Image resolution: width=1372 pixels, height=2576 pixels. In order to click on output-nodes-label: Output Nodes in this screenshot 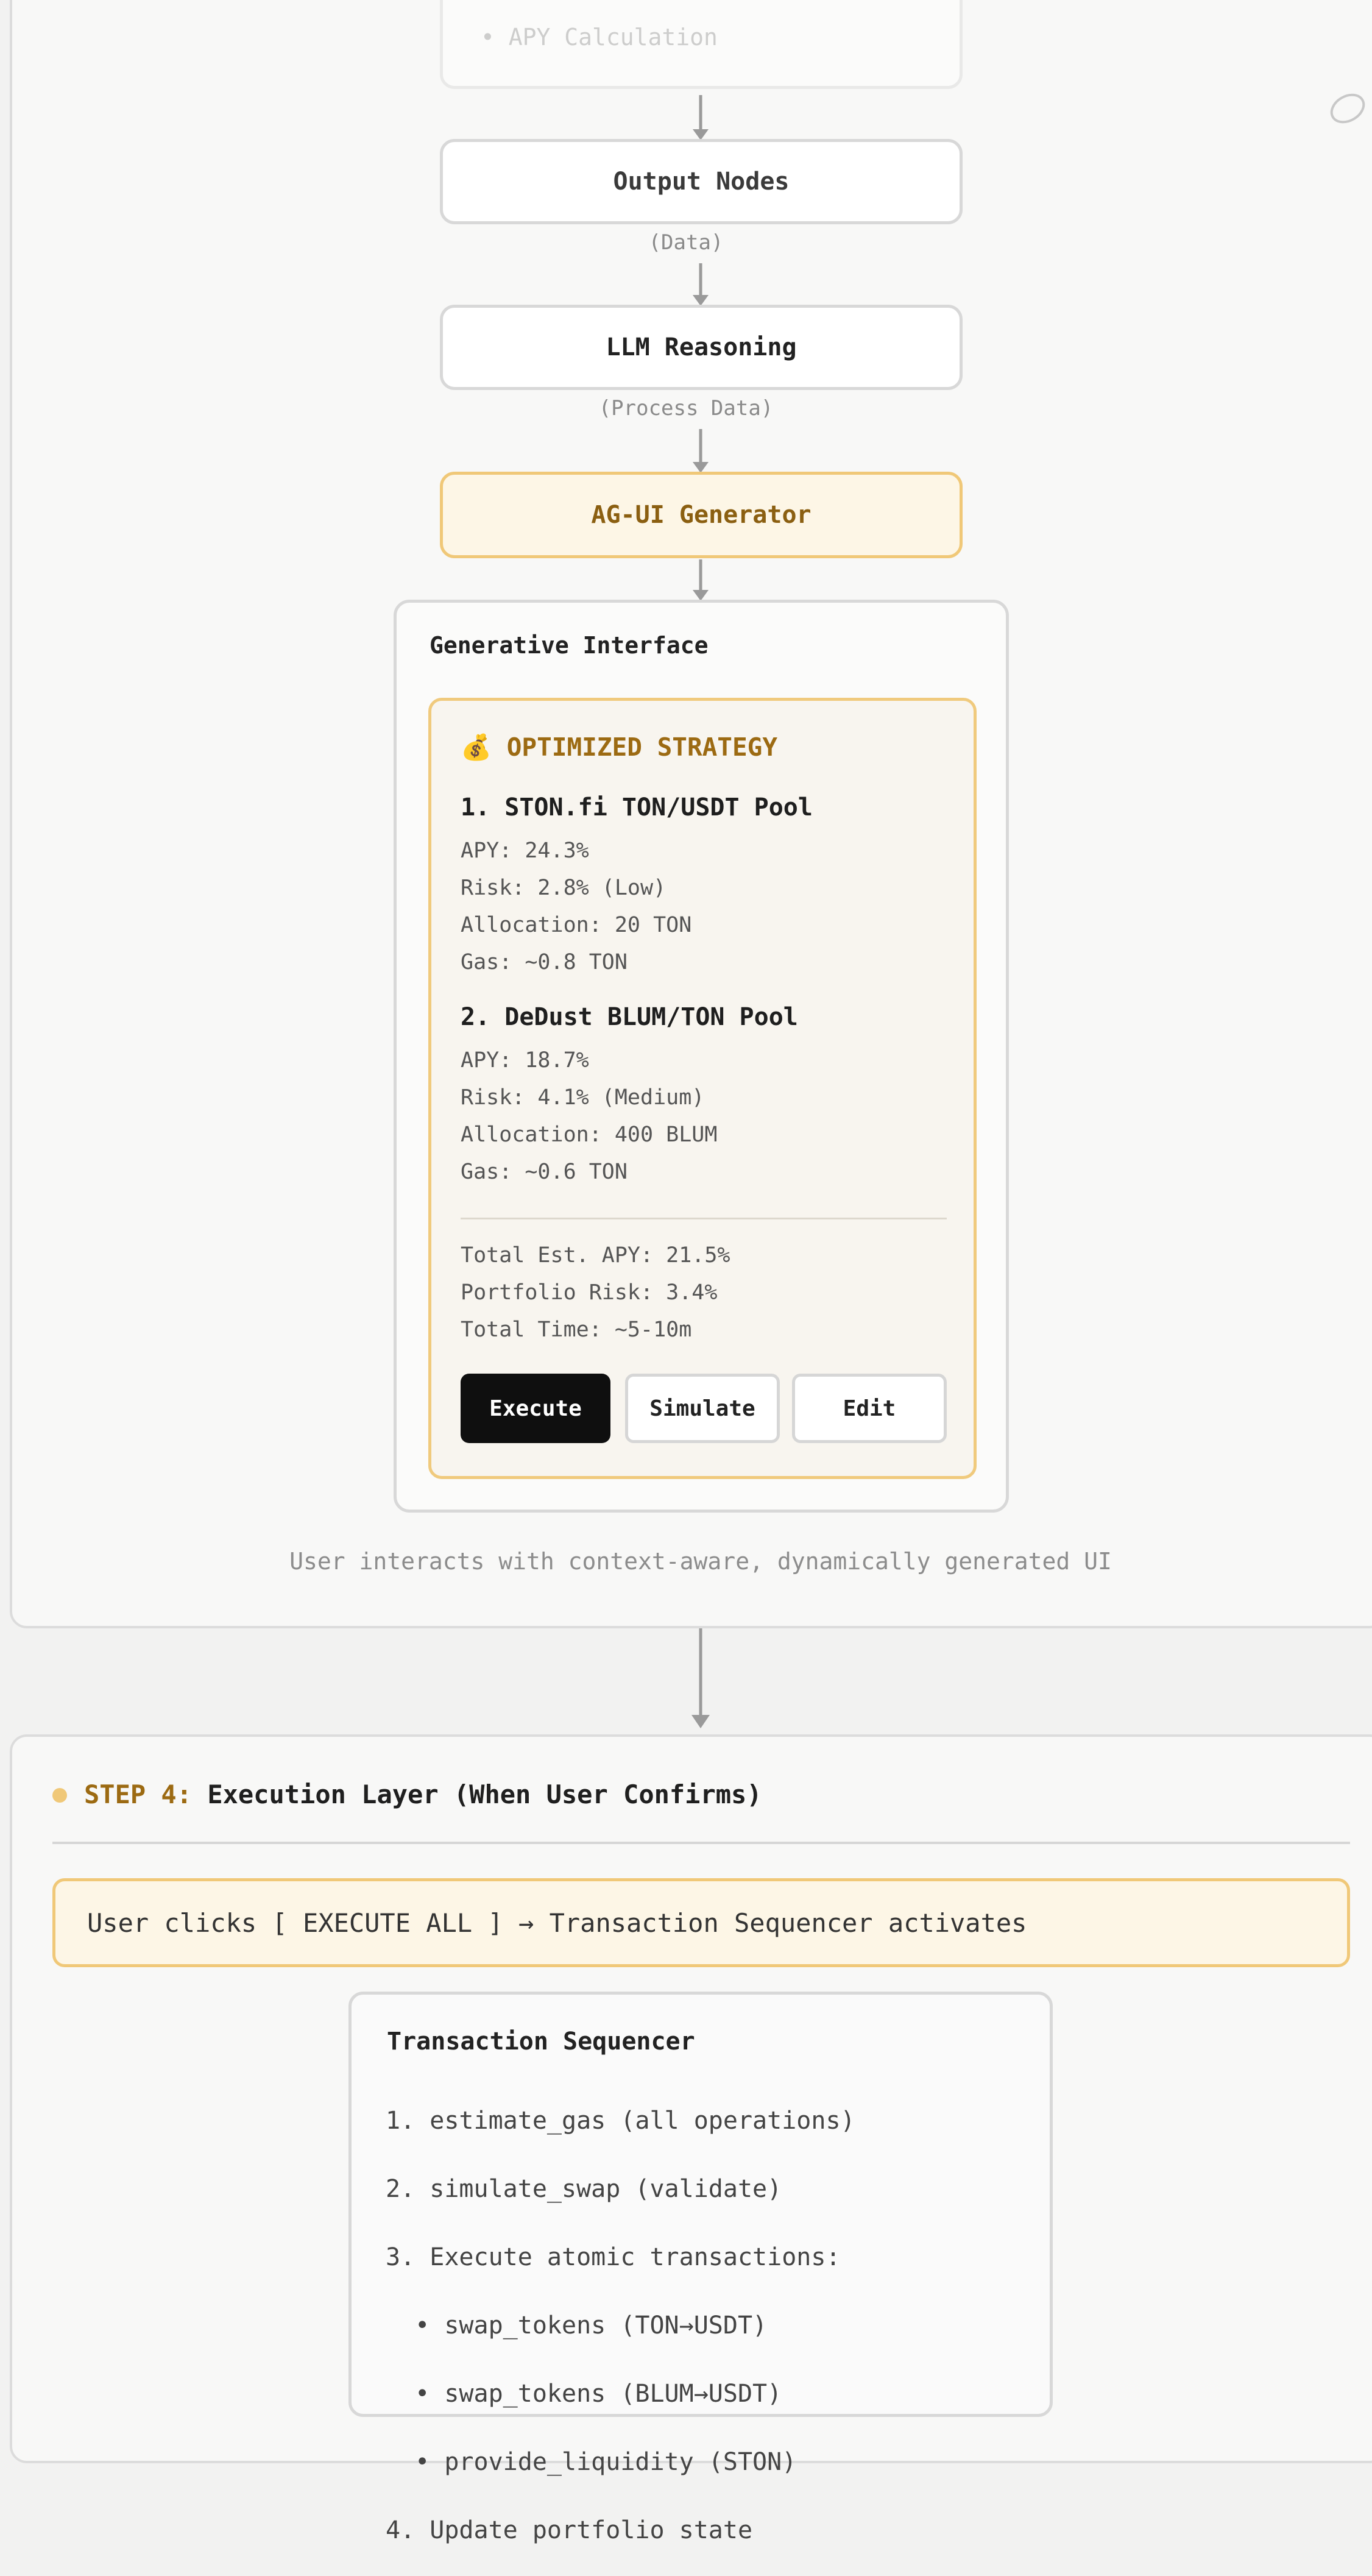, I will do `click(702, 182)`.